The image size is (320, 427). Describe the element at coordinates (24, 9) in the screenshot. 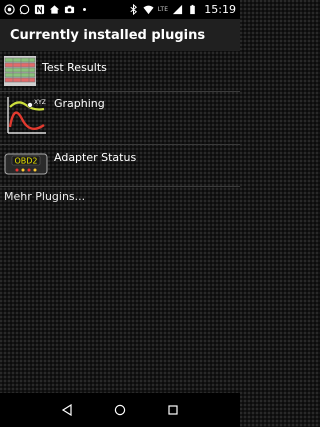

I see `whatsapp-icon` at that location.